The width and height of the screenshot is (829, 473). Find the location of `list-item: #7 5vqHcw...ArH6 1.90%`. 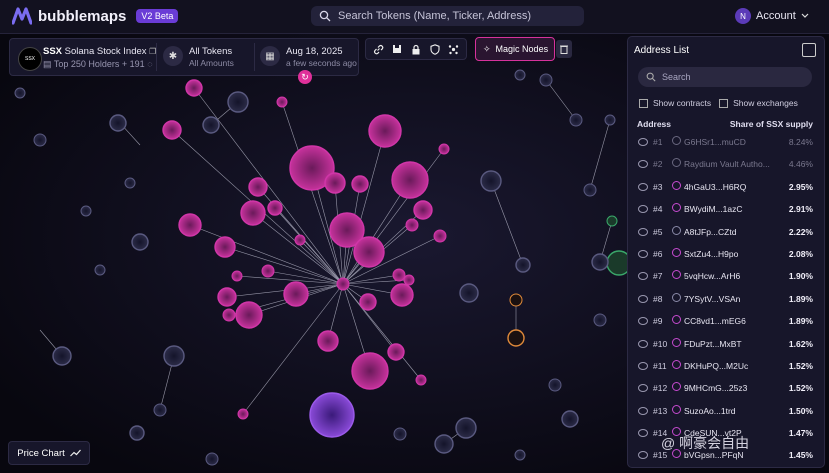

list-item: #7 5vqHcw...ArH6 1.90% is located at coordinates (726, 276).